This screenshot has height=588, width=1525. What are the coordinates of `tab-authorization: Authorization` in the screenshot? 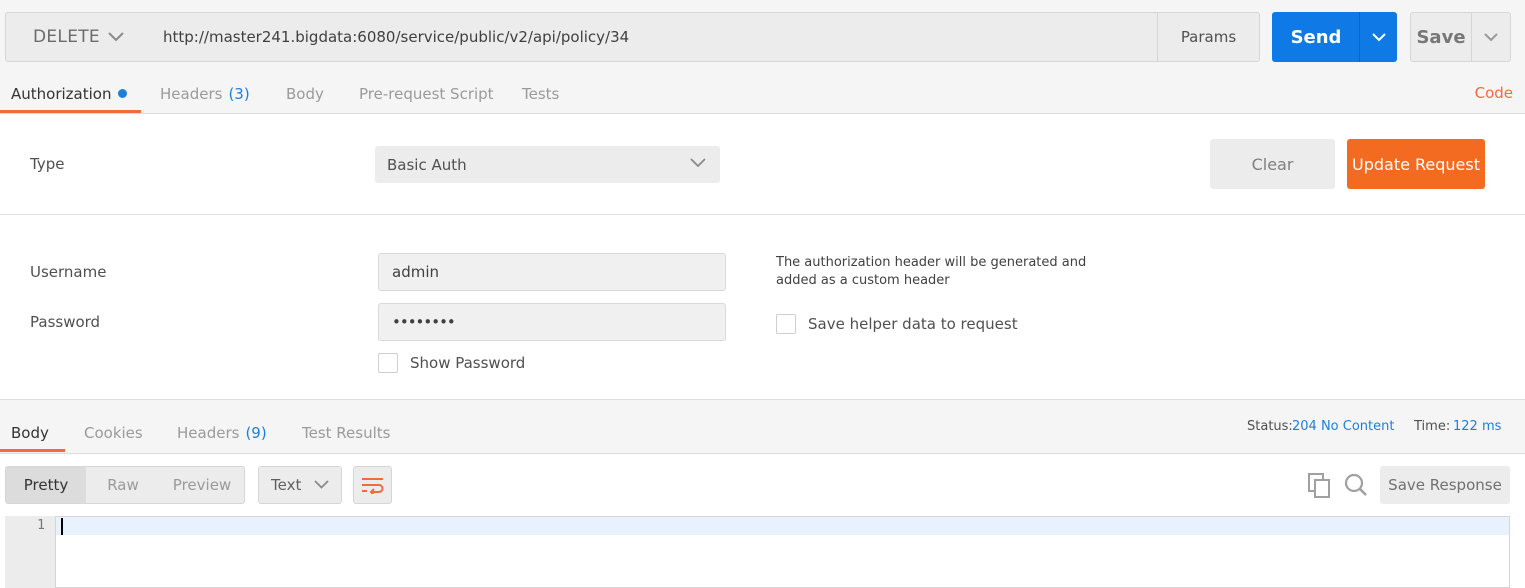 It's located at (69, 93).